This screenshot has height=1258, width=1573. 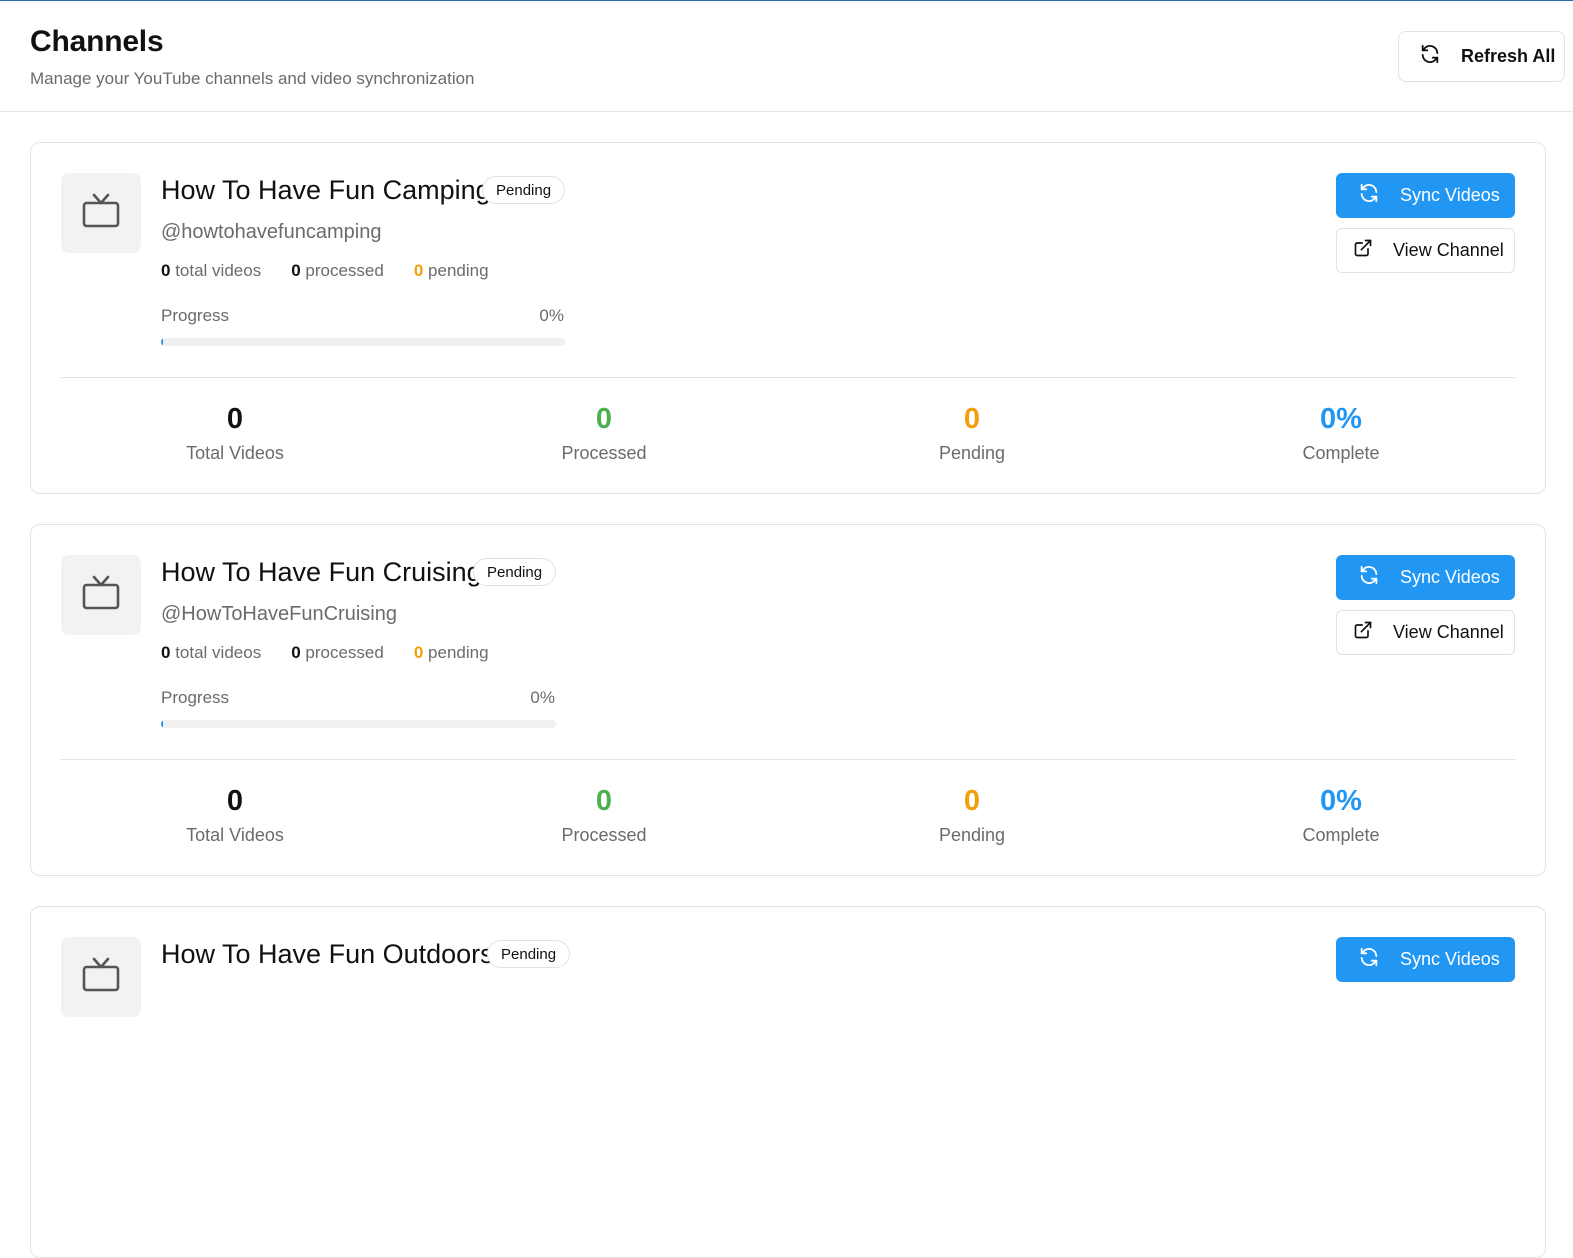 What do you see at coordinates (1508, 56) in the screenshot?
I see `refresh-all-label: Refresh All` at bounding box center [1508, 56].